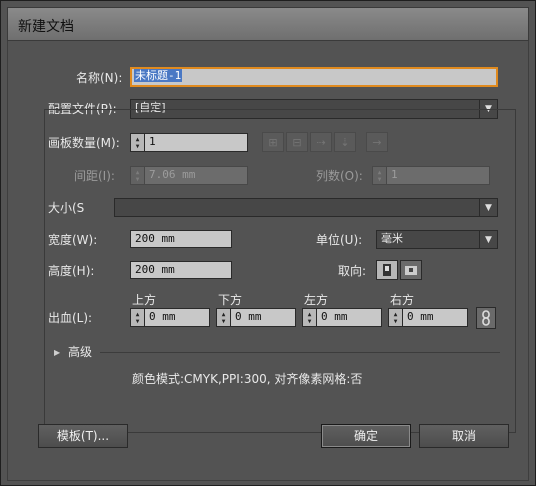 The height and width of the screenshot is (486, 536). What do you see at coordinates (158, 75) in the screenshot?
I see `name-value: 未标题-1` at bounding box center [158, 75].